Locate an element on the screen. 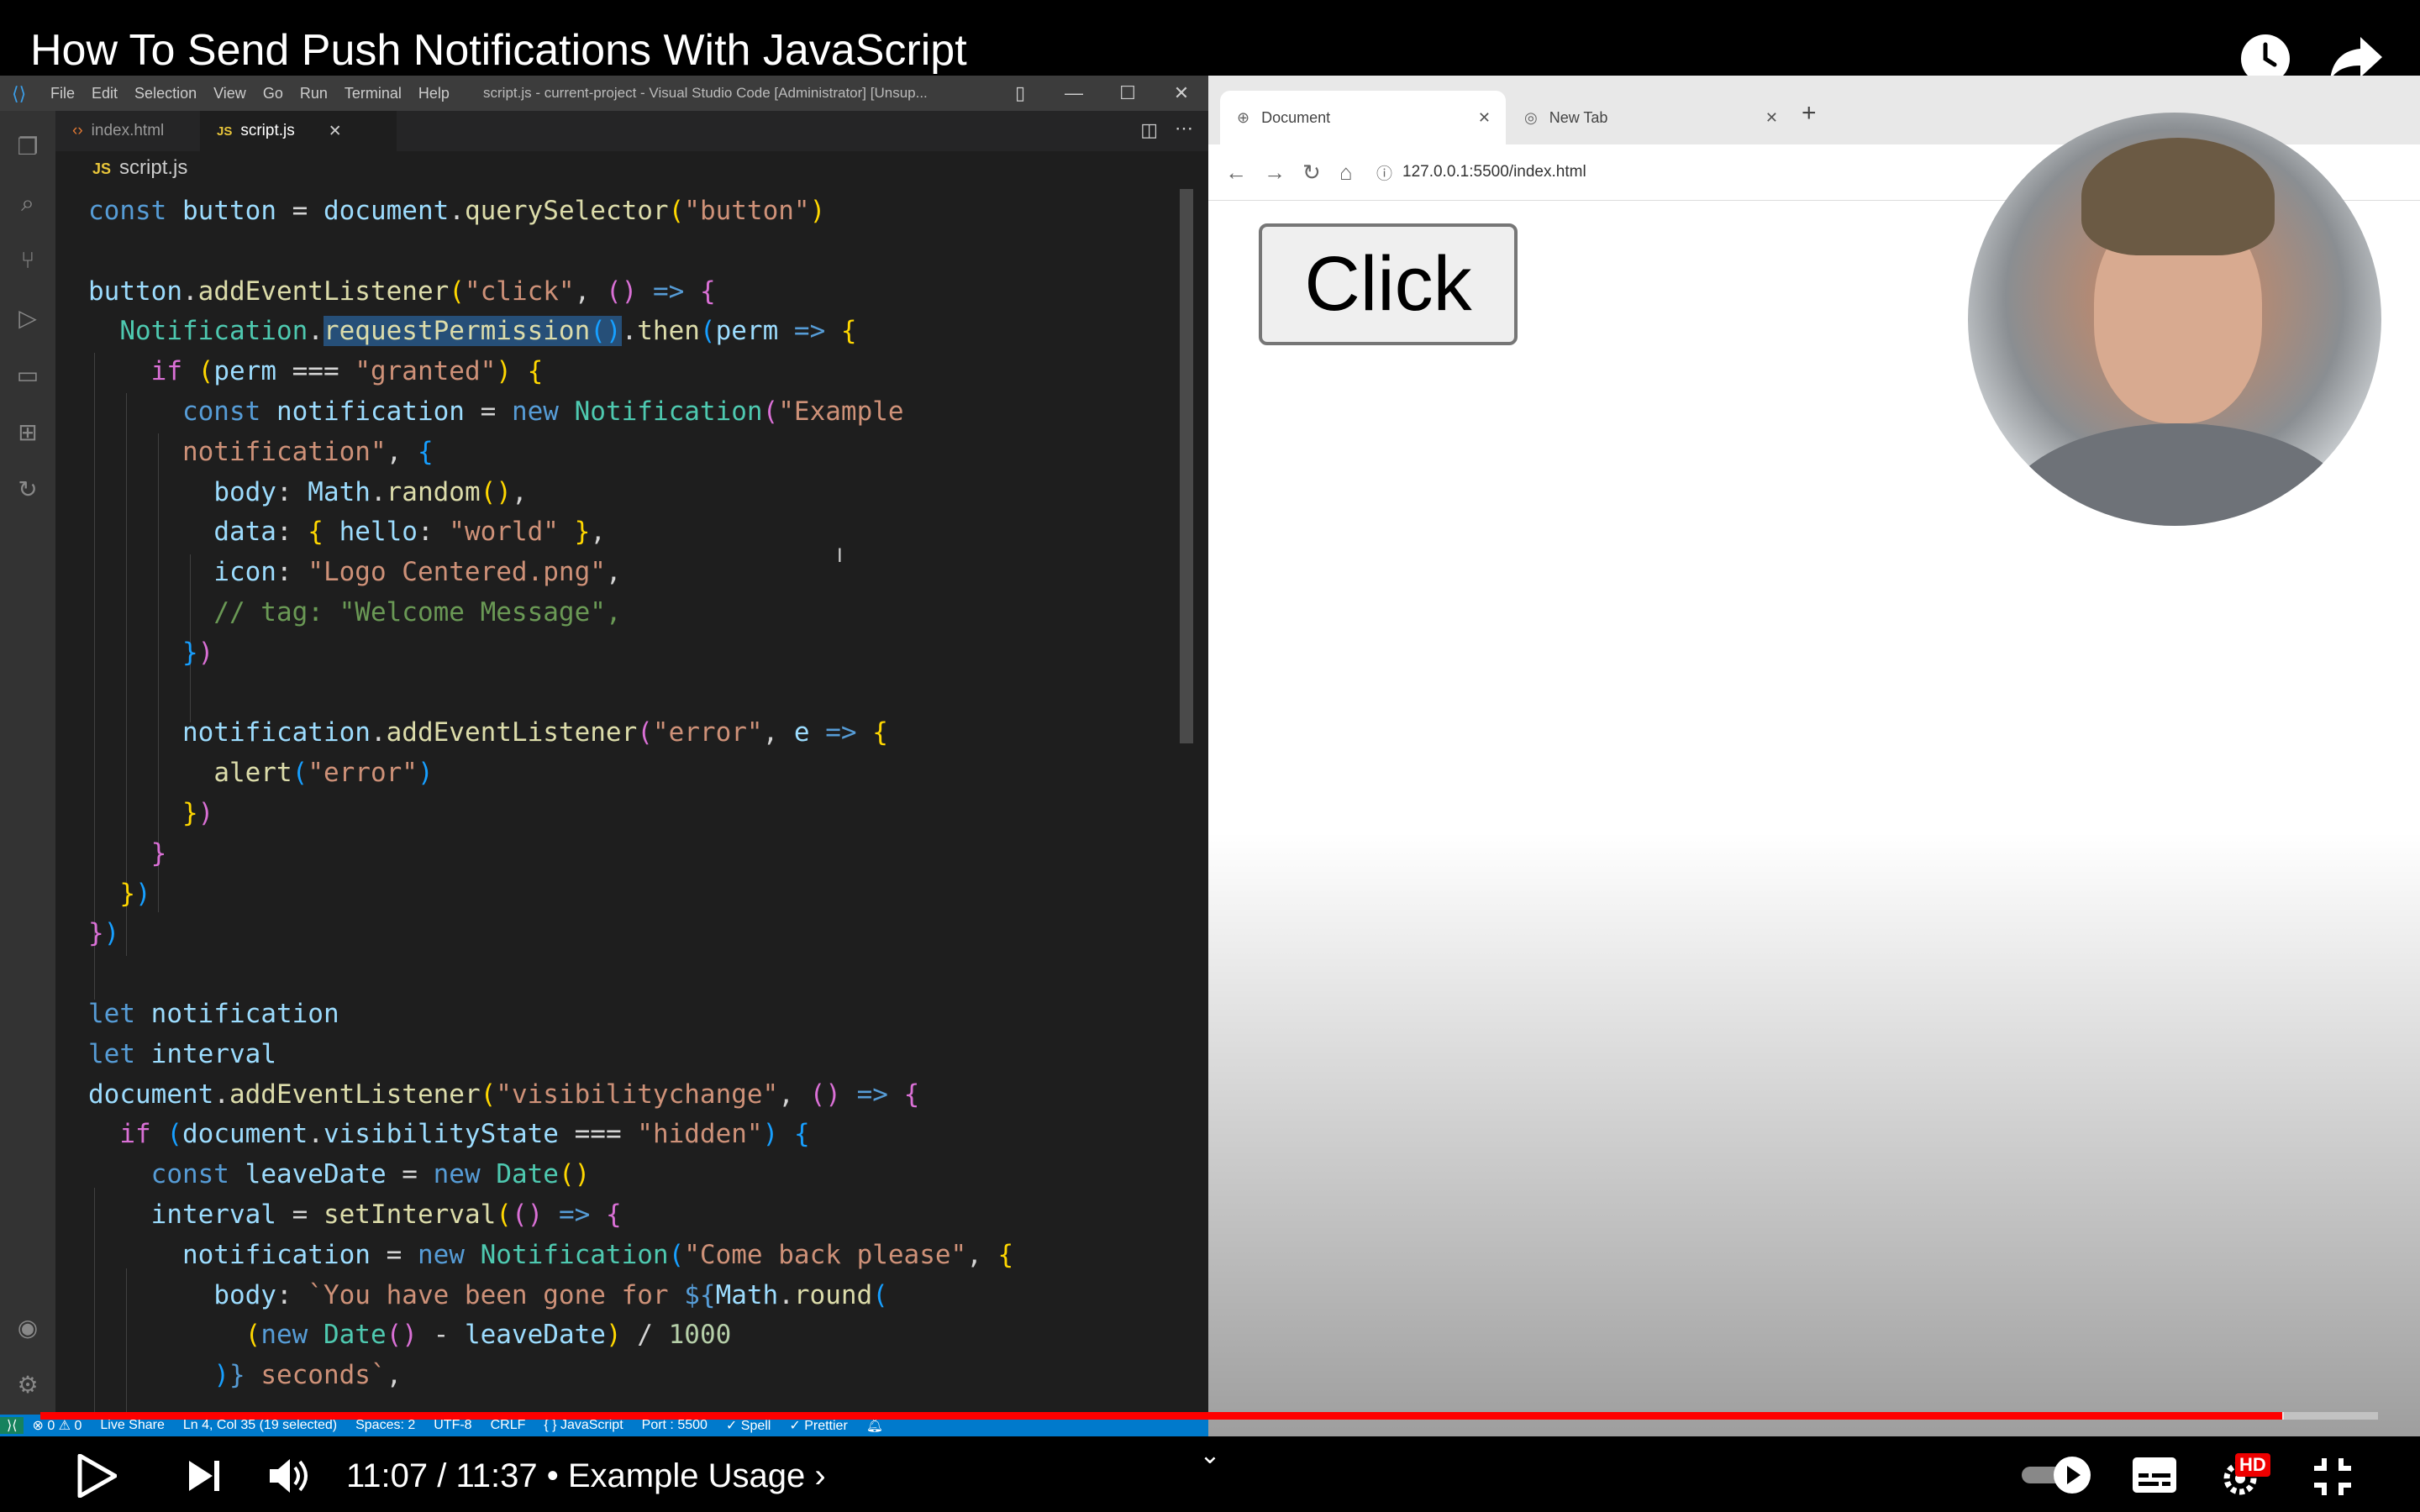 The image size is (2420, 1512). time-display: 11:07 / 11:37 • Example Usage › is located at coordinates (586, 1475).